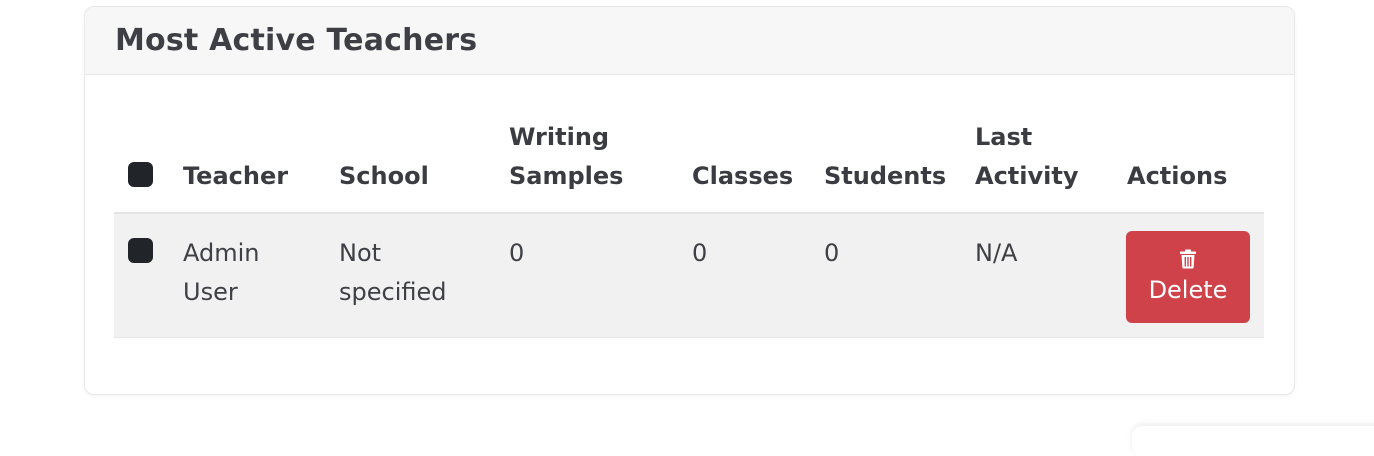 This screenshot has height=456, width=1374. I want to click on select-all-checkbox, so click(140, 174).